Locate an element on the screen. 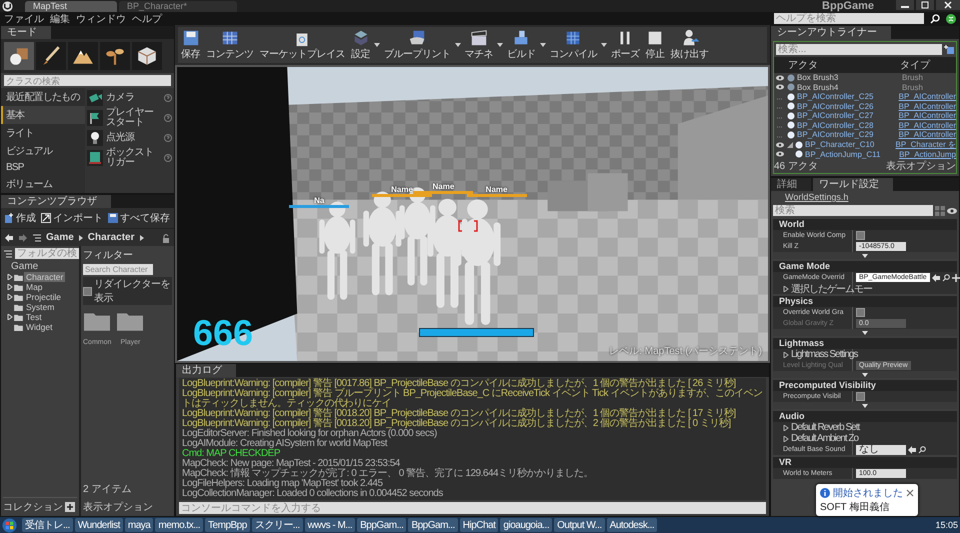  actor-class-label: ボックストリガー is located at coordinates (133, 158).